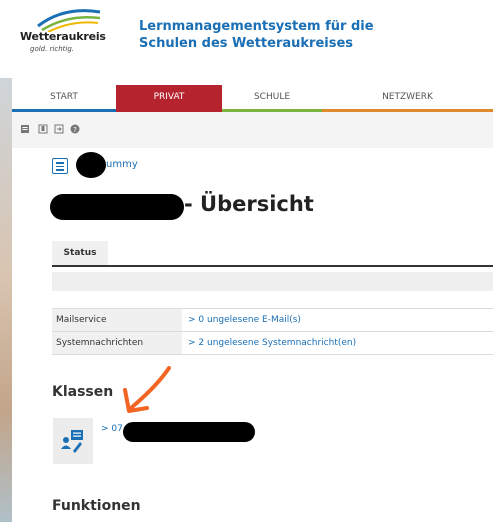  Describe the element at coordinates (25, 129) in the screenshot. I see `notes-icon` at that location.